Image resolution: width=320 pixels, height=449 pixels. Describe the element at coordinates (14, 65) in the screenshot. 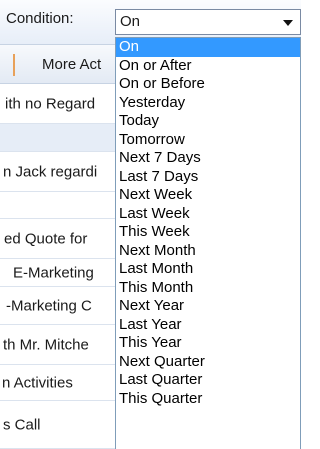

I see `toolbar-separator` at that location.